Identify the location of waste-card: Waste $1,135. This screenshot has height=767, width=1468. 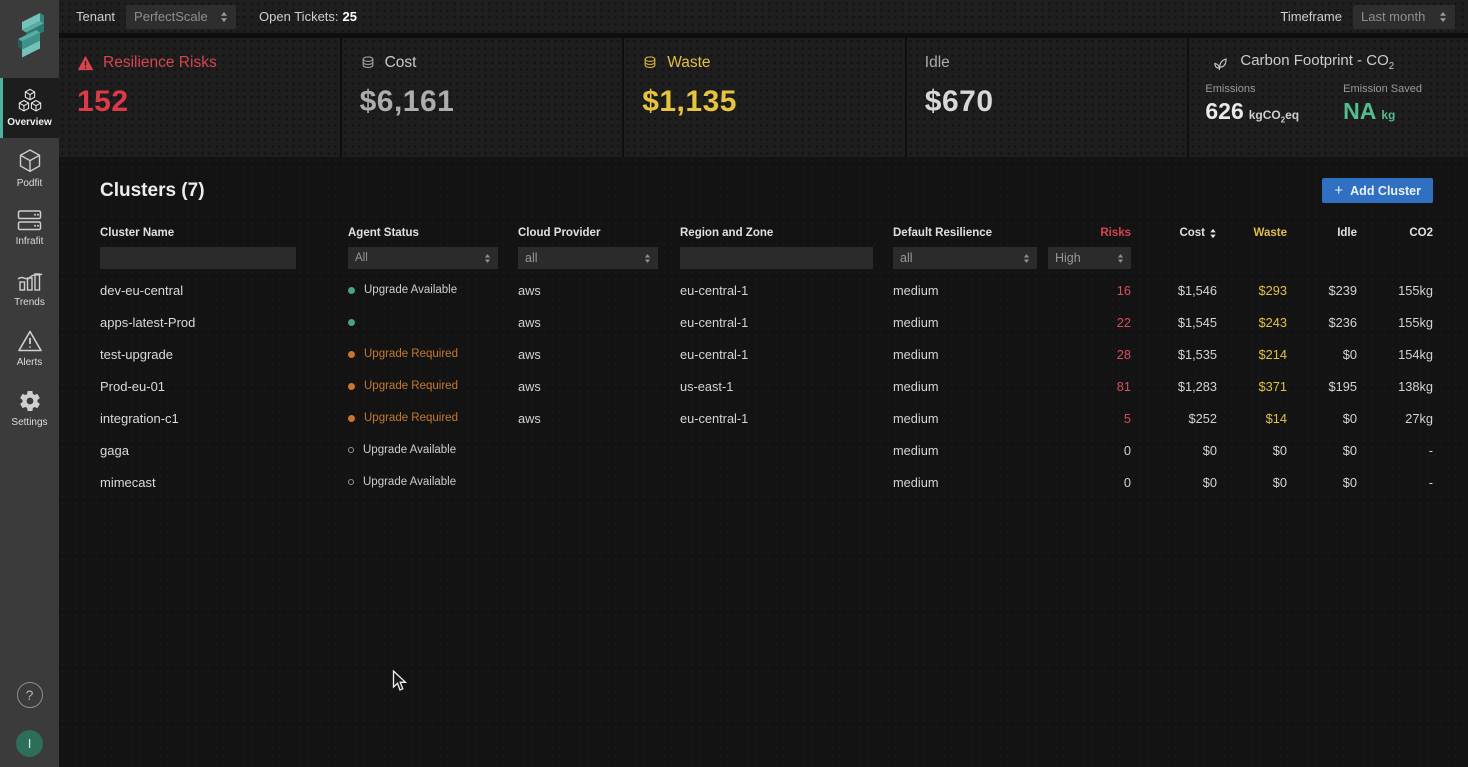
(764, 97).